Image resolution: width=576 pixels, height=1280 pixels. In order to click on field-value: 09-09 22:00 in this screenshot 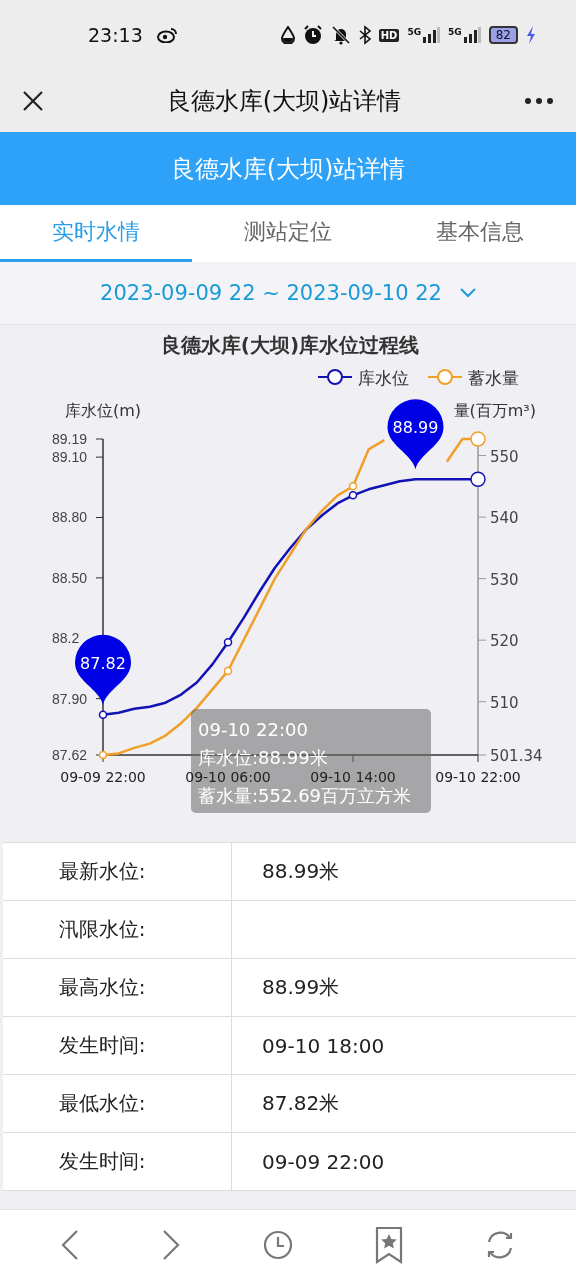, I will do `click(404, 1162)`.